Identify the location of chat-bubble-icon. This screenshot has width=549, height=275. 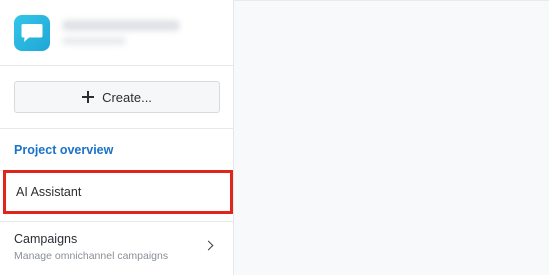
(32, 33).